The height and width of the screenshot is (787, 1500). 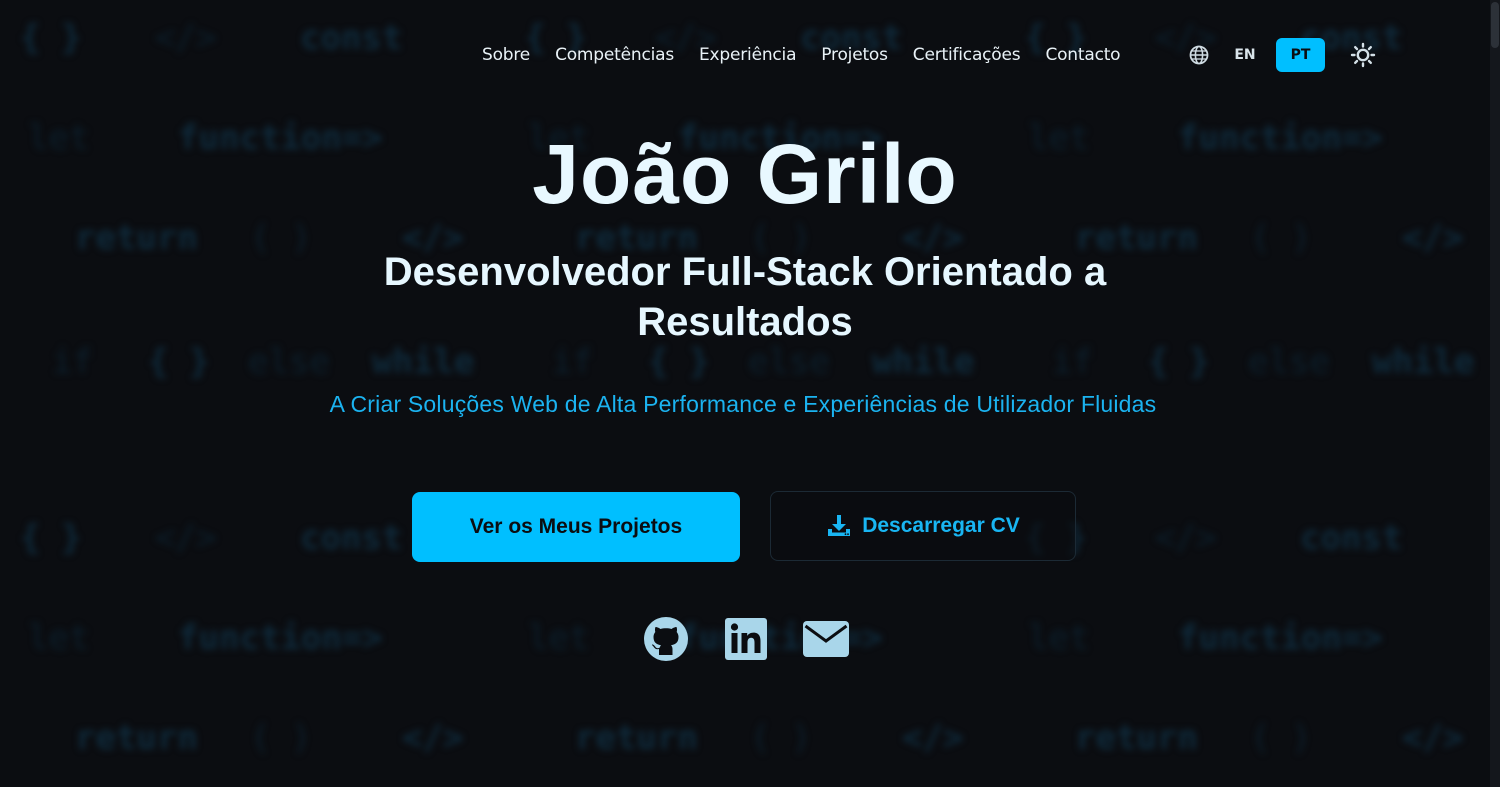 What do you see at coordinates (1245, 55) in the screenshot?
I see `language-en-button: EN` at bounding box center [1245, 55].